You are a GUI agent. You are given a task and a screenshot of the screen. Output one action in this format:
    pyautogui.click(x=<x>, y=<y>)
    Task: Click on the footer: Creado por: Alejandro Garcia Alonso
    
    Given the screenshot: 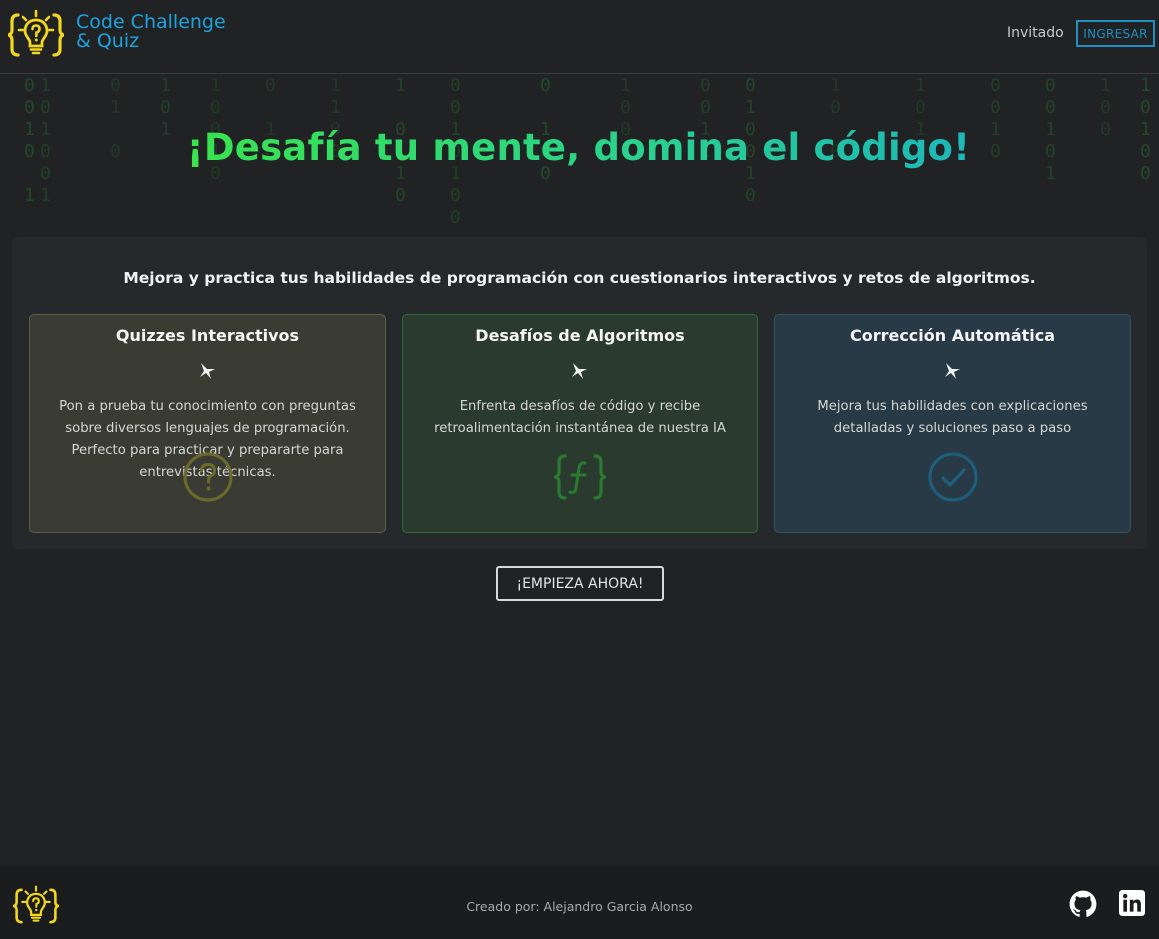 What is the action you would take?
    pyautogui.click(x=579, y=902)
    